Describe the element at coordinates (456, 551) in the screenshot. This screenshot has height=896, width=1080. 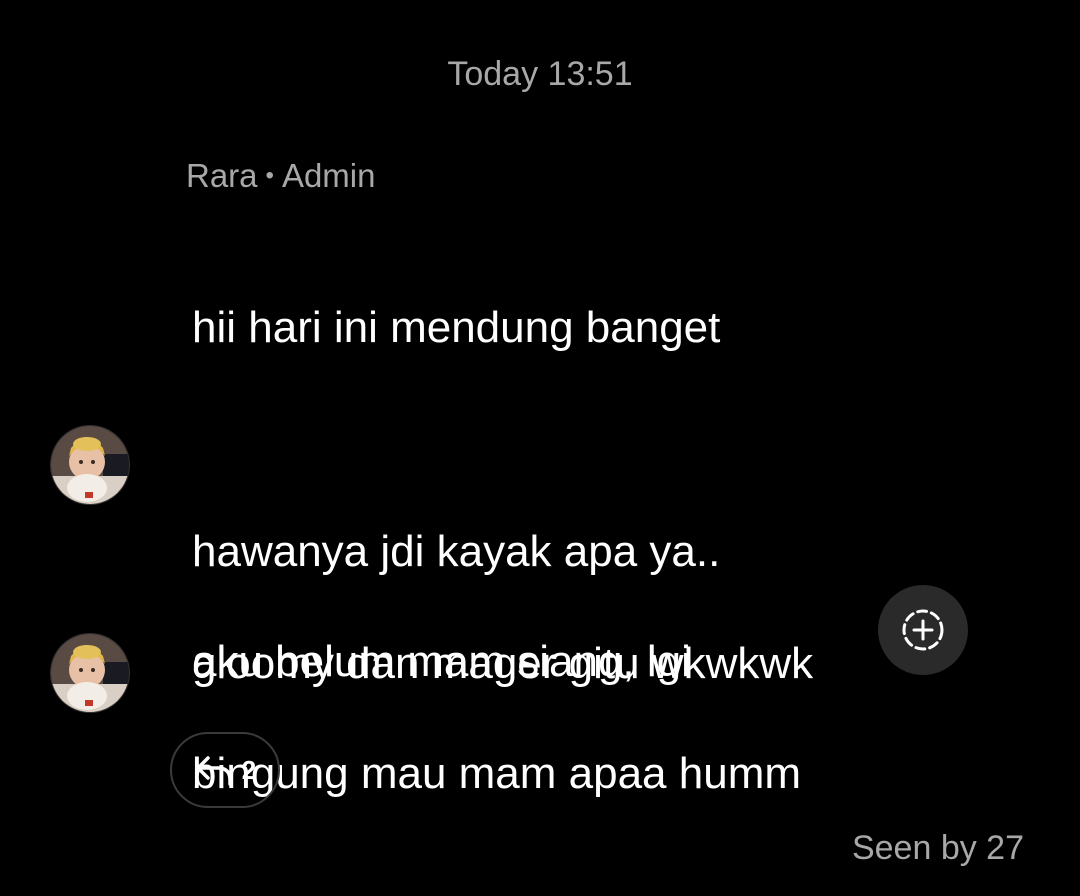
I see `message-line: hawanya jdi kayak apa ya..` at that location.